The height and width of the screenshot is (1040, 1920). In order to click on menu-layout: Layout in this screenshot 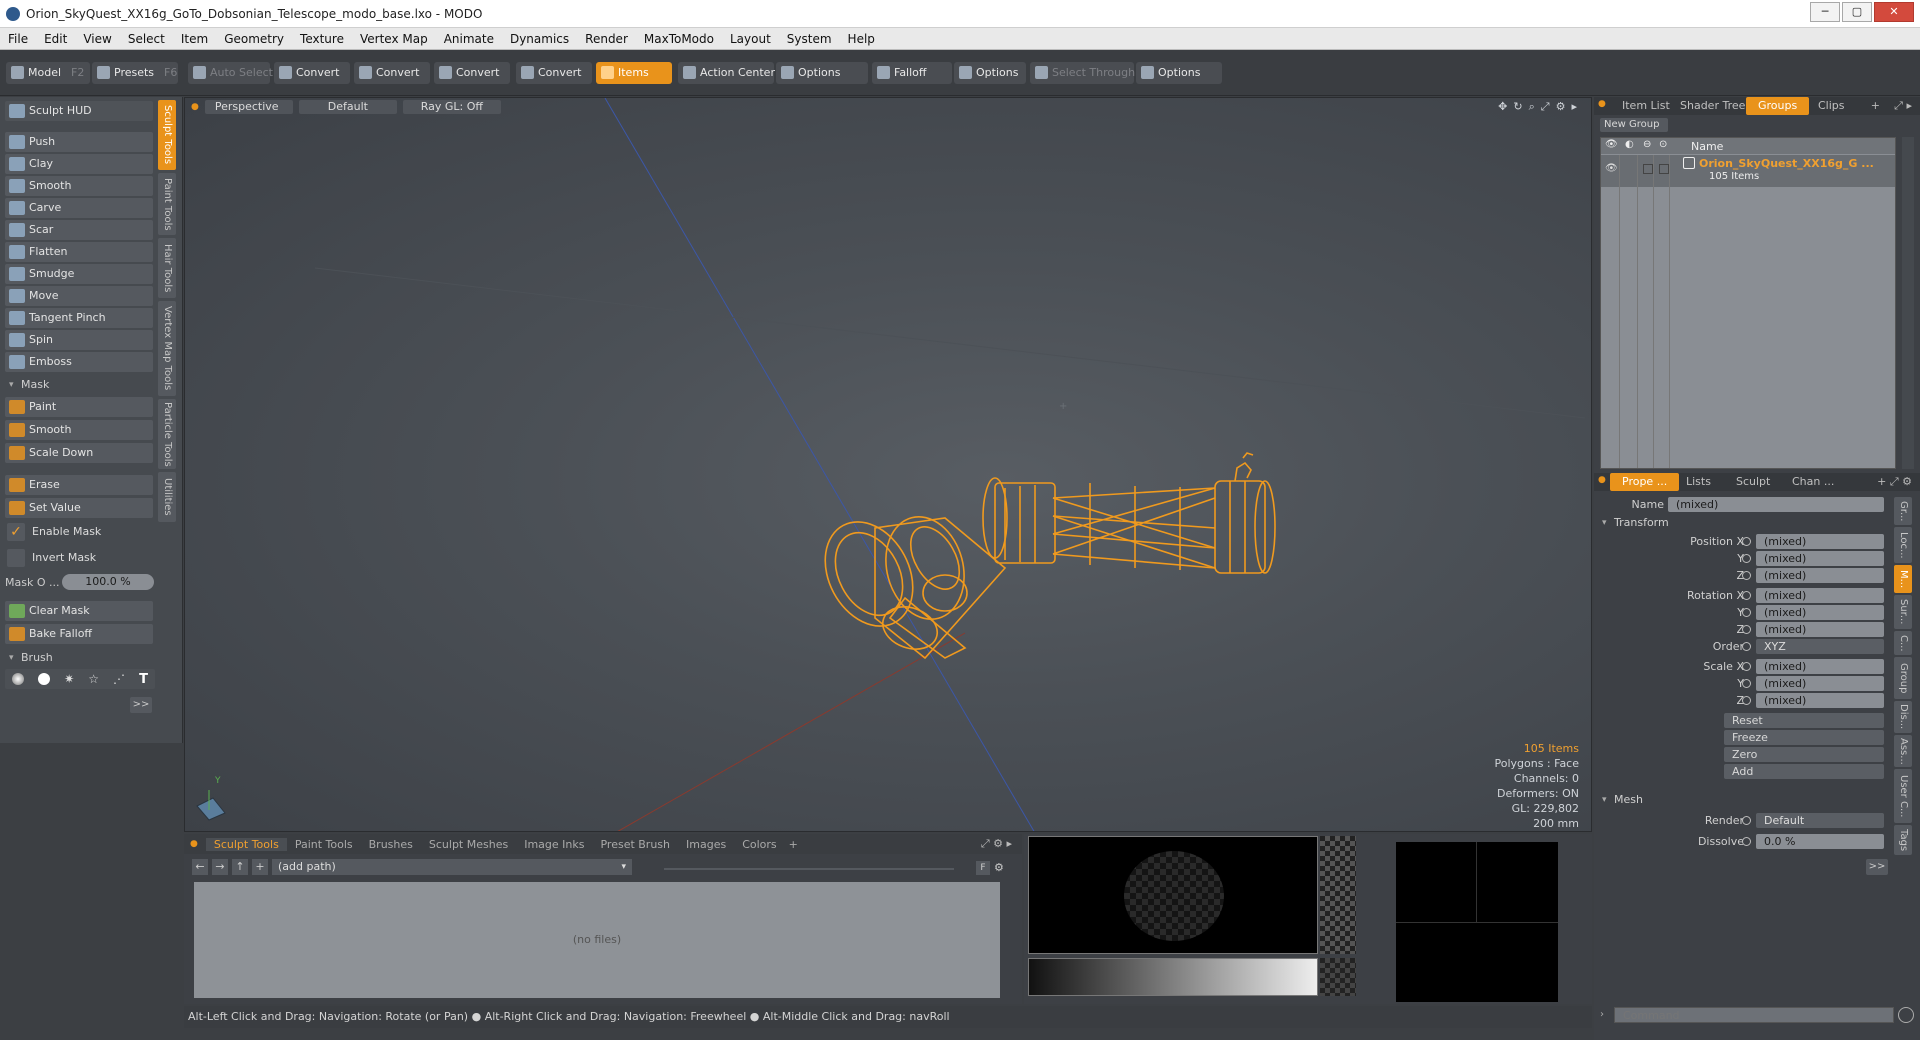, I will do `click(750, 39)`.